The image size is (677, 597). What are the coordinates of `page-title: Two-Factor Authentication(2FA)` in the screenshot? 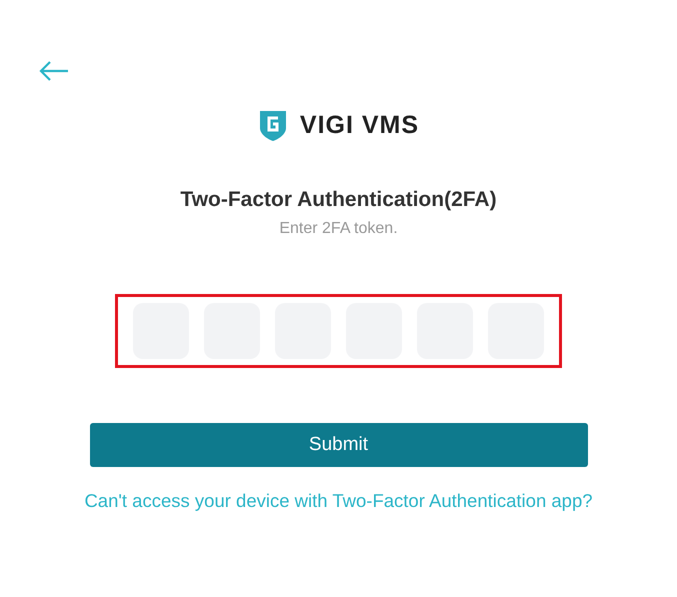 It's located at (338, 200).